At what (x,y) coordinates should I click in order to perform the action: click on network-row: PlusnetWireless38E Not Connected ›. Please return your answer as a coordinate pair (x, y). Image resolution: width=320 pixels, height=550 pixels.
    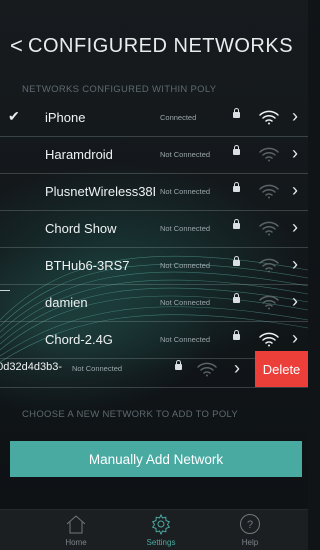
    Looking at the image, I should click on (154, 192).